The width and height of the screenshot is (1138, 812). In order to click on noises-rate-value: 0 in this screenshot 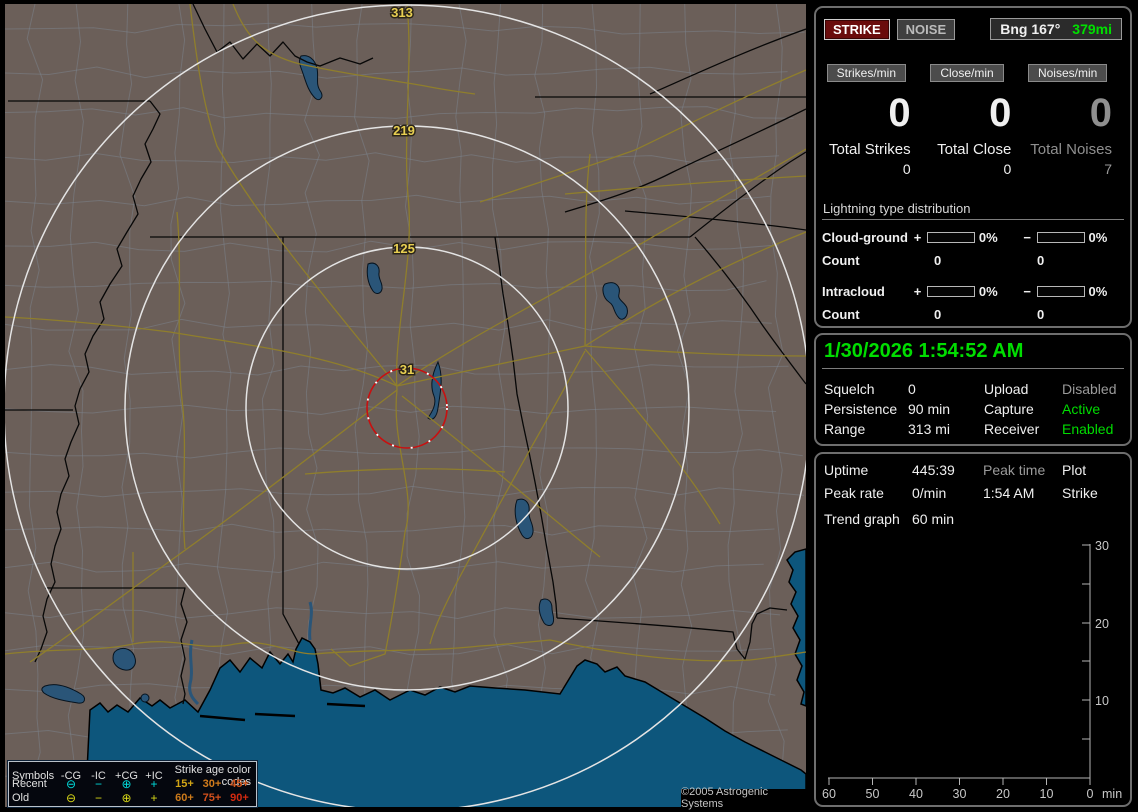, I will do `click(1100, 113)`.